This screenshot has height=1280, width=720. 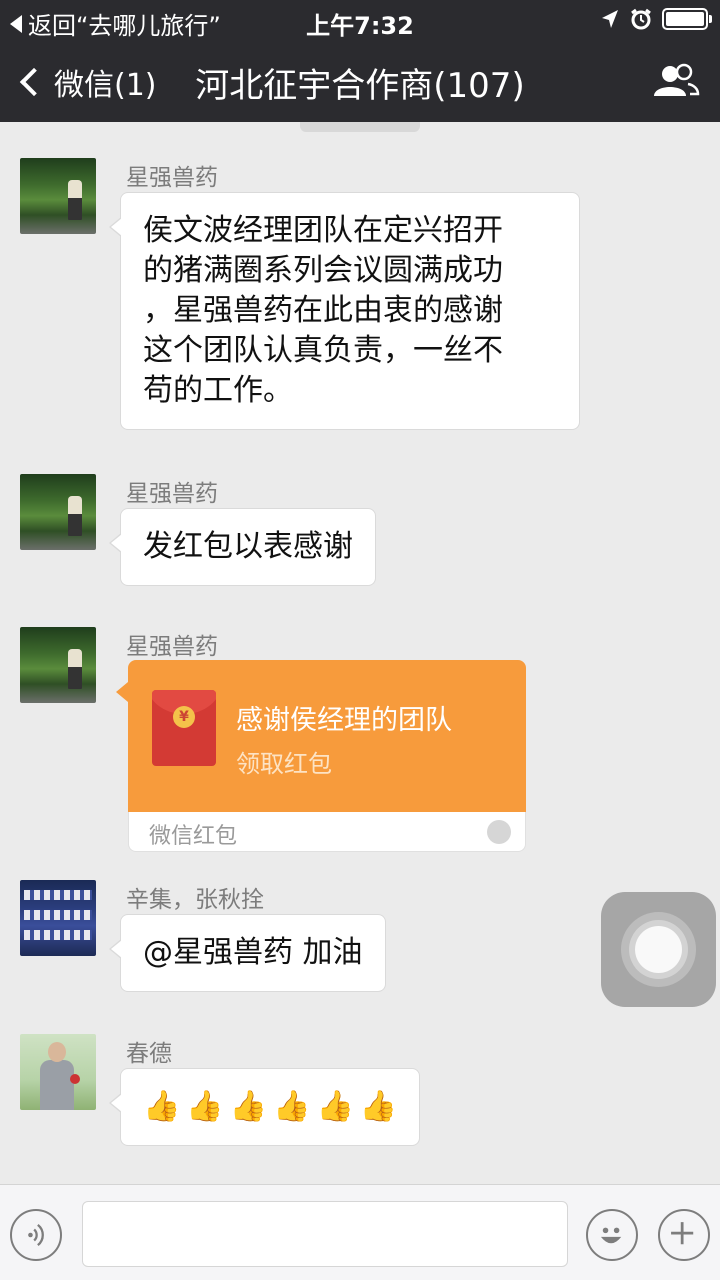 I want to click on message-bubble: 发红包以表感谢, so click(x=242, y=547).